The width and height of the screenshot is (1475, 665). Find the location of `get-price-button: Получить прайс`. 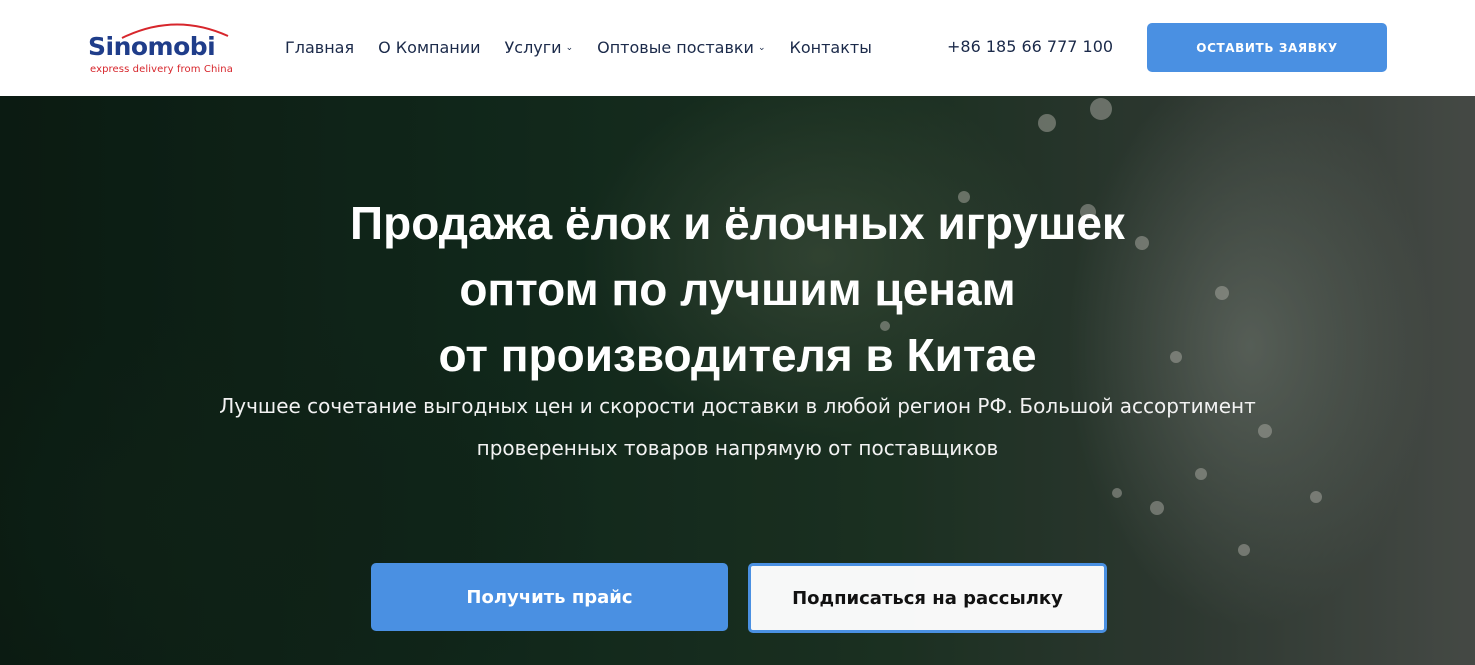

get-price-button: Получить прайс is located at coordinates (549, 597).